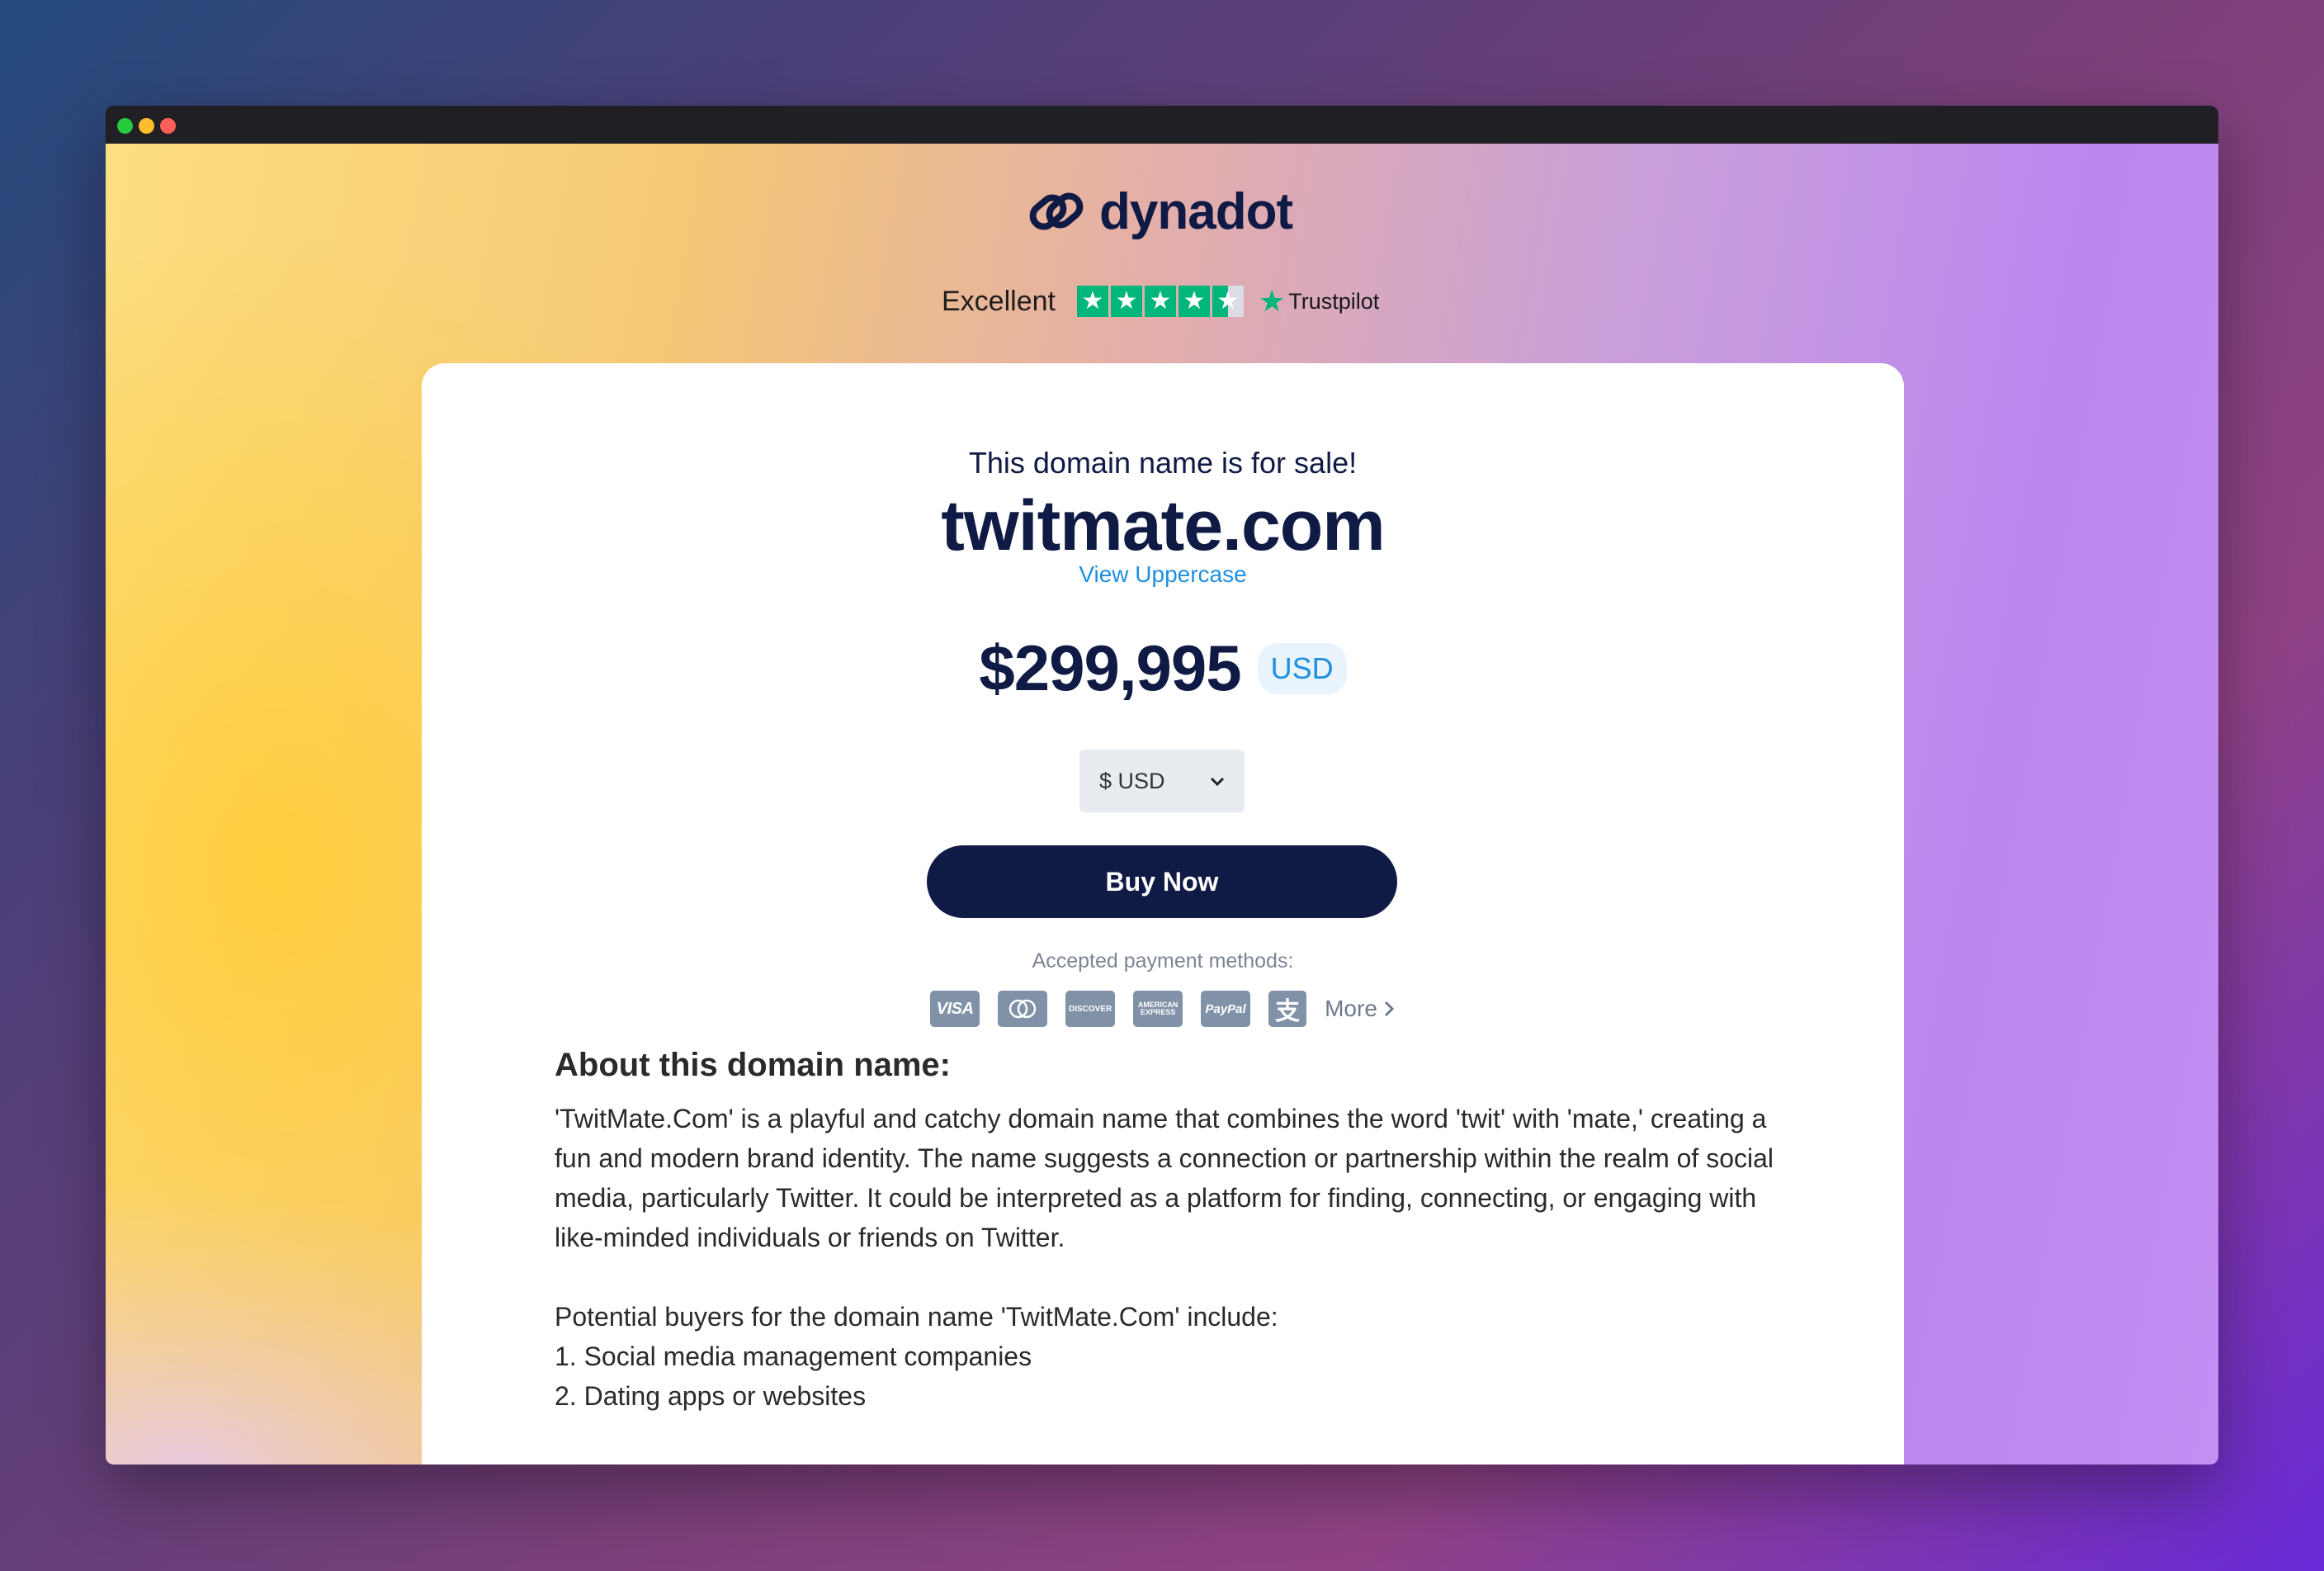 This screenshot has width=2324, height=1571. Describe the element at coordinates (1163, 463) in the screenshot. I see `for-sale-heading: This domain name is for sale!` at that location.